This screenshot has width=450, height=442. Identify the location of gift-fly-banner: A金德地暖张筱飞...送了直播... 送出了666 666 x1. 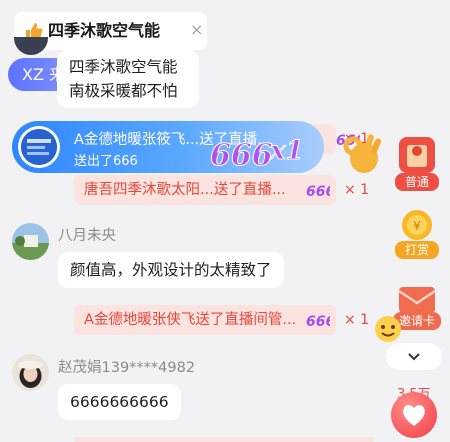
(168, 147).